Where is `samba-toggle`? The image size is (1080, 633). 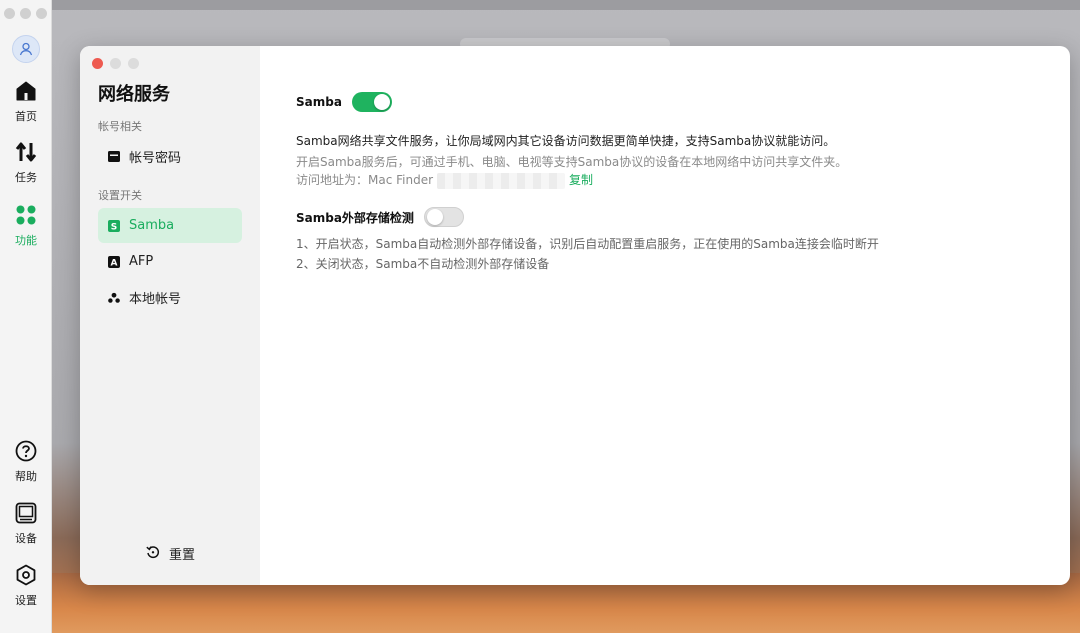
samba-toggle is located at coordinates (371, 102).